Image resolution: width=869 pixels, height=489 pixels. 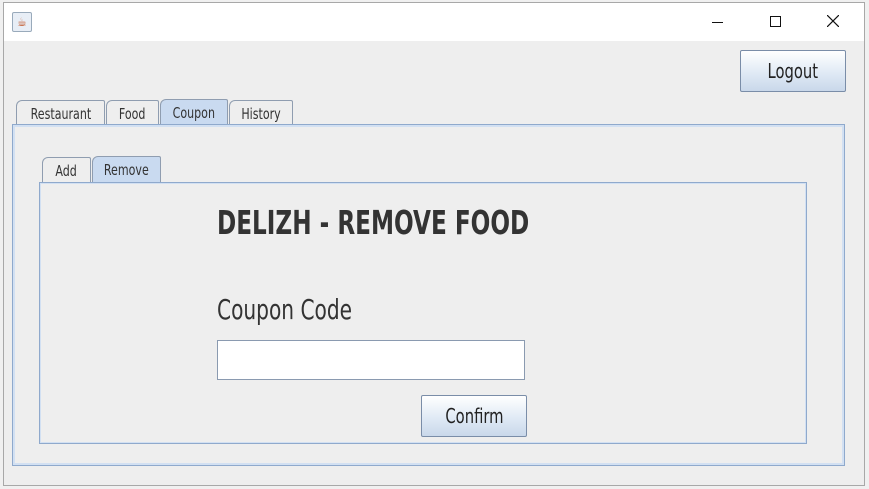 I want to click on subtab-remove: Remove, so click(x=126, y=169).